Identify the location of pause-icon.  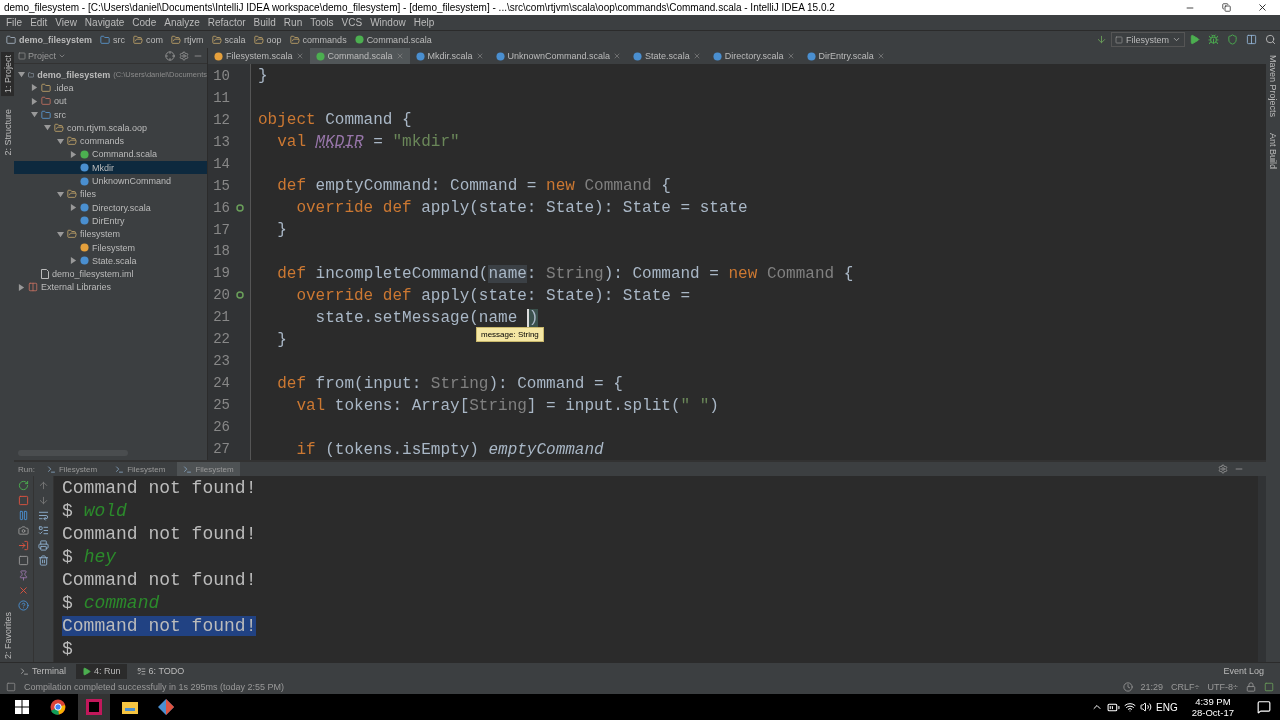
(23, 515).